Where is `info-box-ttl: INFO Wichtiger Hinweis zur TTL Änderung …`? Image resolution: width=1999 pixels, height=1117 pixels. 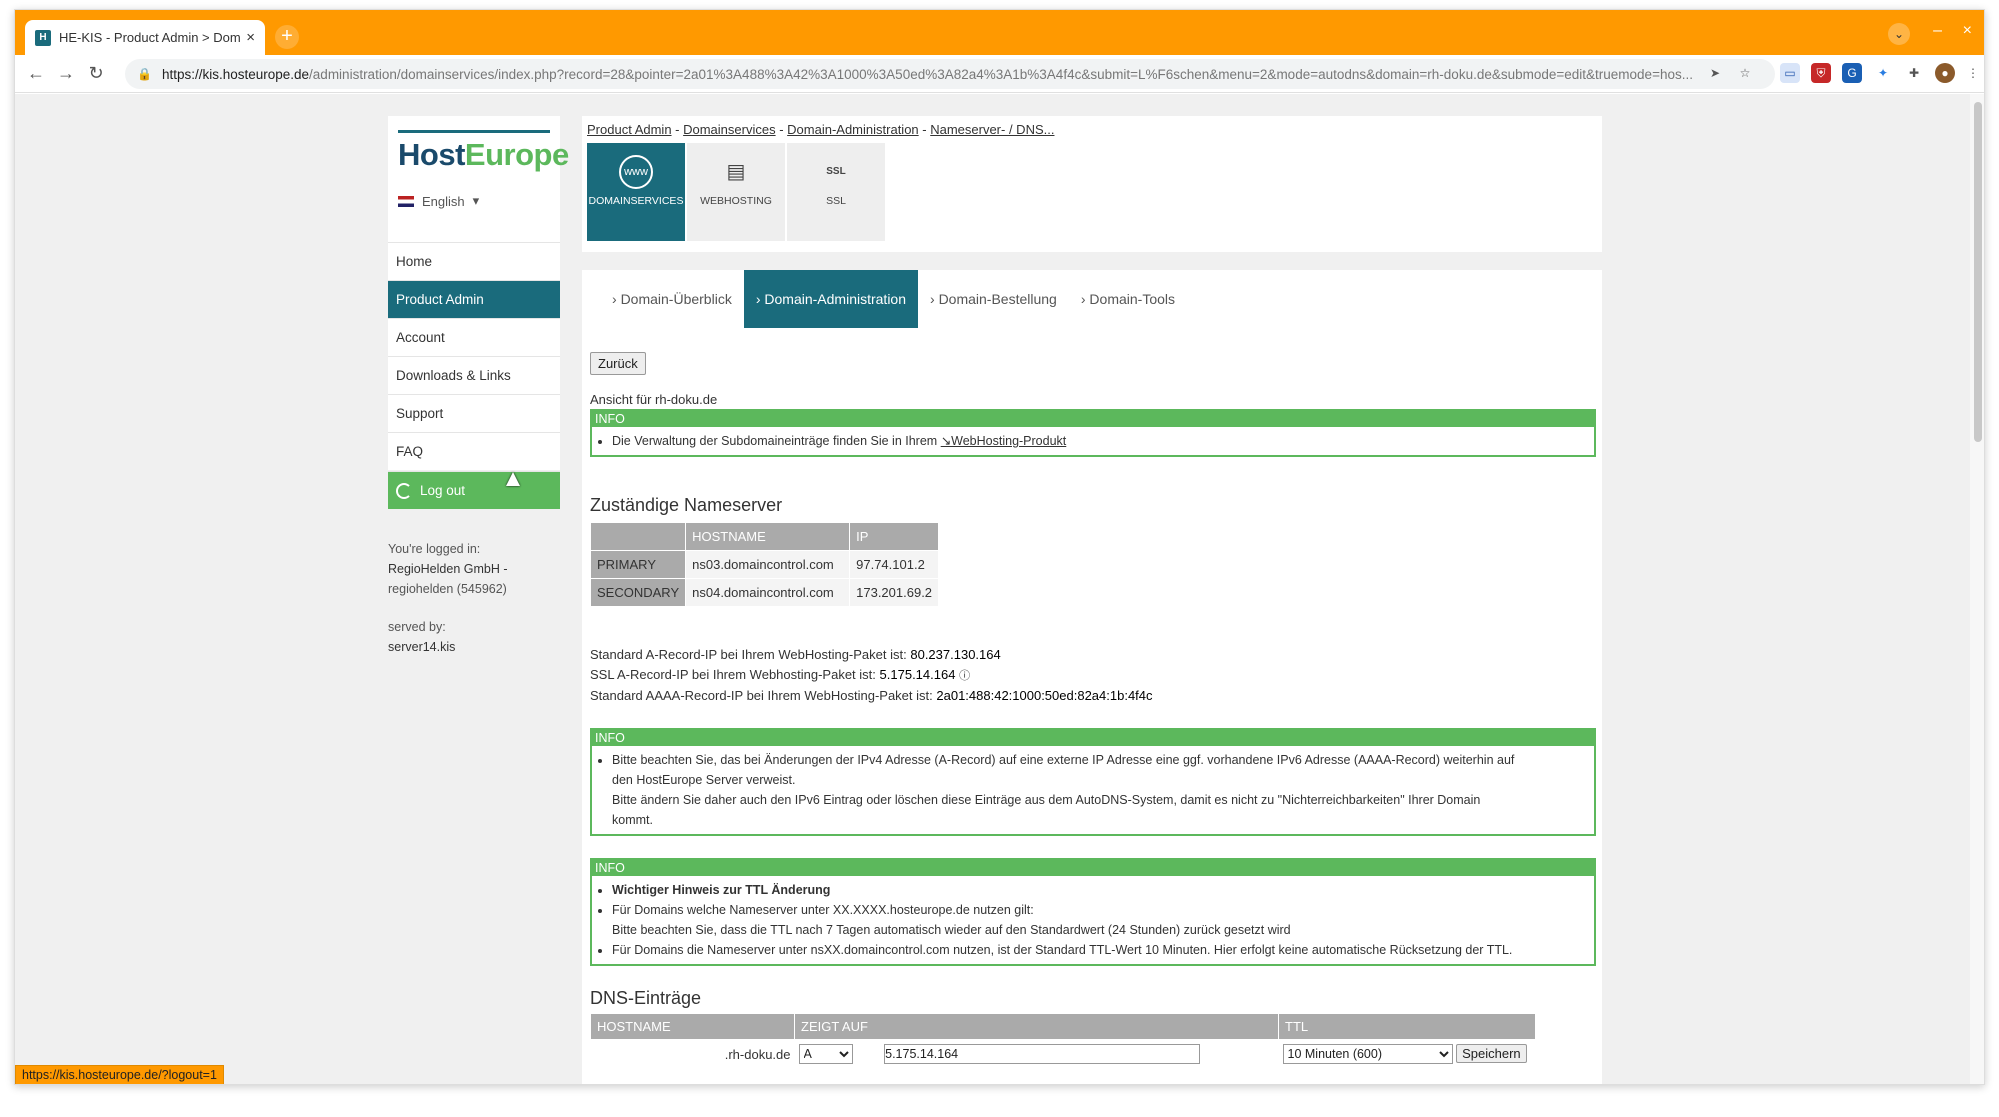 info-box-ttl: INFO Wichtiger Hinweis zur TTL Änderung … is located at coordinates (1093, 912).